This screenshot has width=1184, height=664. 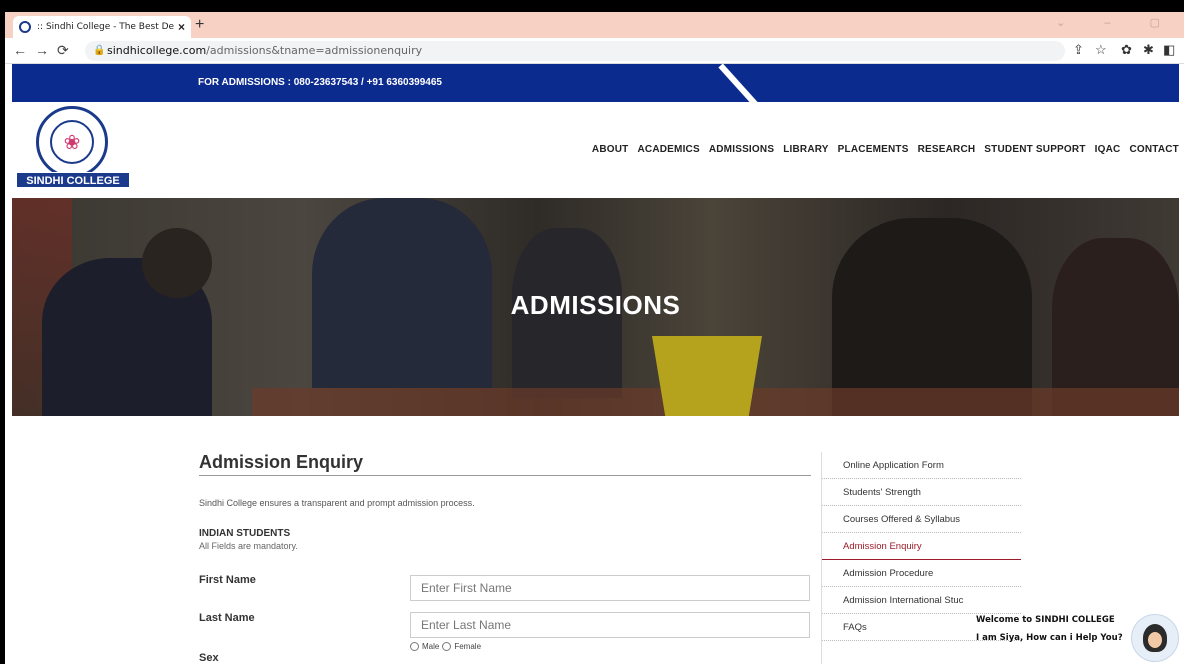 What do you see at coordinates (921, 519) in the screenshot?
I see `sidebar-item-courses: Courses Offered & Syllabus` at bounding box center [921, 519].